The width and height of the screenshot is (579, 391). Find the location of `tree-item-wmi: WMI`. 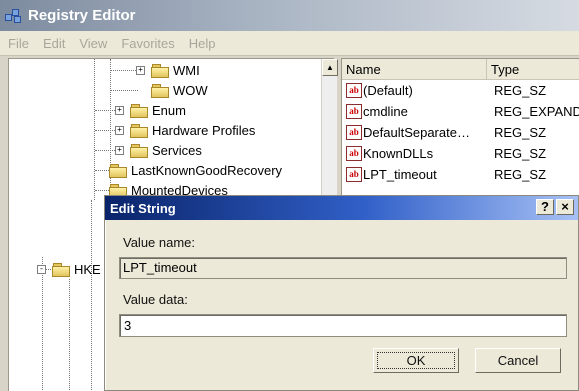

tree-item-wmi: WMI is located at coordinates (175, 70).